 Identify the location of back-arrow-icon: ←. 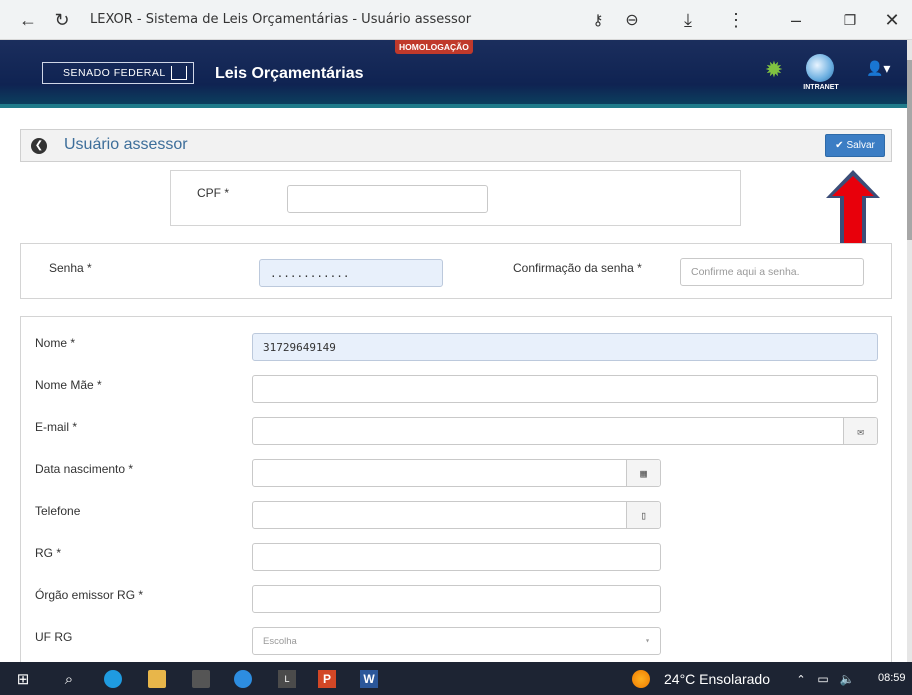
(28, 20).